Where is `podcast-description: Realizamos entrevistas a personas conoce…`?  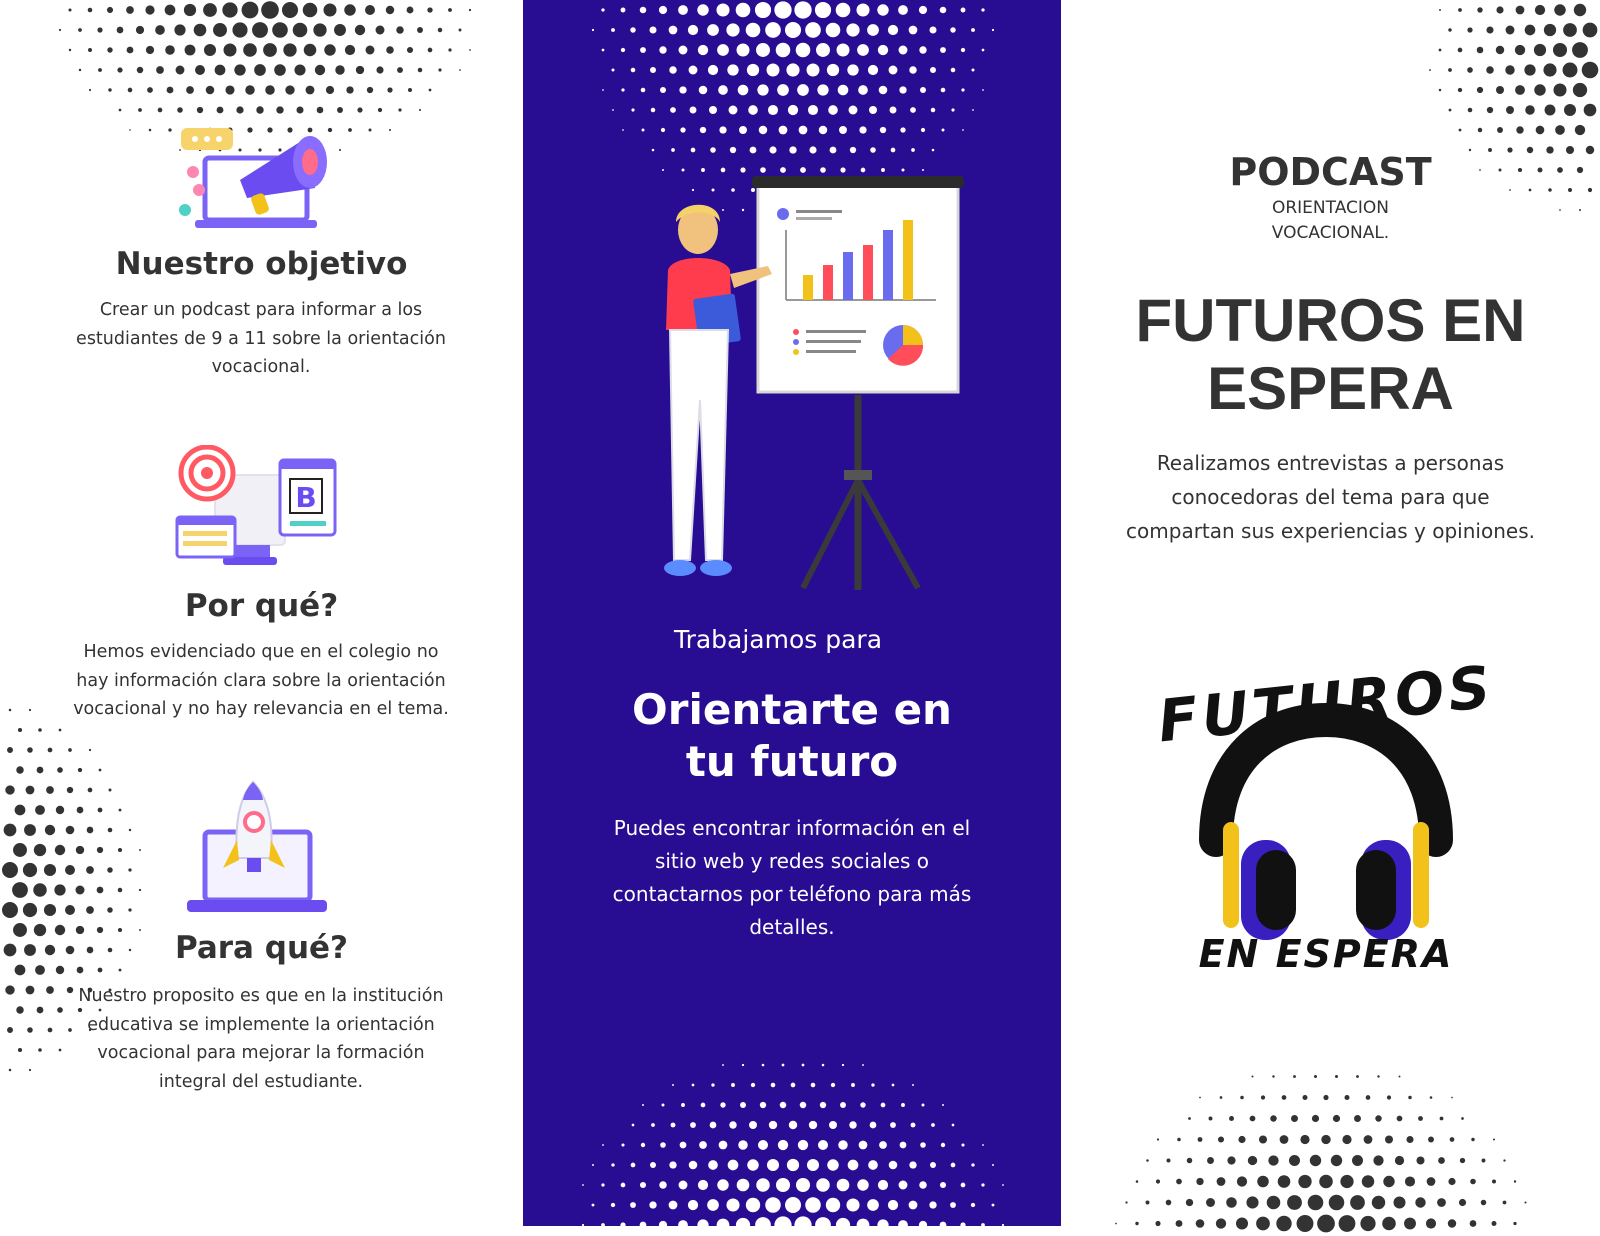 podcast-description: Realizamos entrevistas a personas conoce… is located at coordinates (1330, 497).